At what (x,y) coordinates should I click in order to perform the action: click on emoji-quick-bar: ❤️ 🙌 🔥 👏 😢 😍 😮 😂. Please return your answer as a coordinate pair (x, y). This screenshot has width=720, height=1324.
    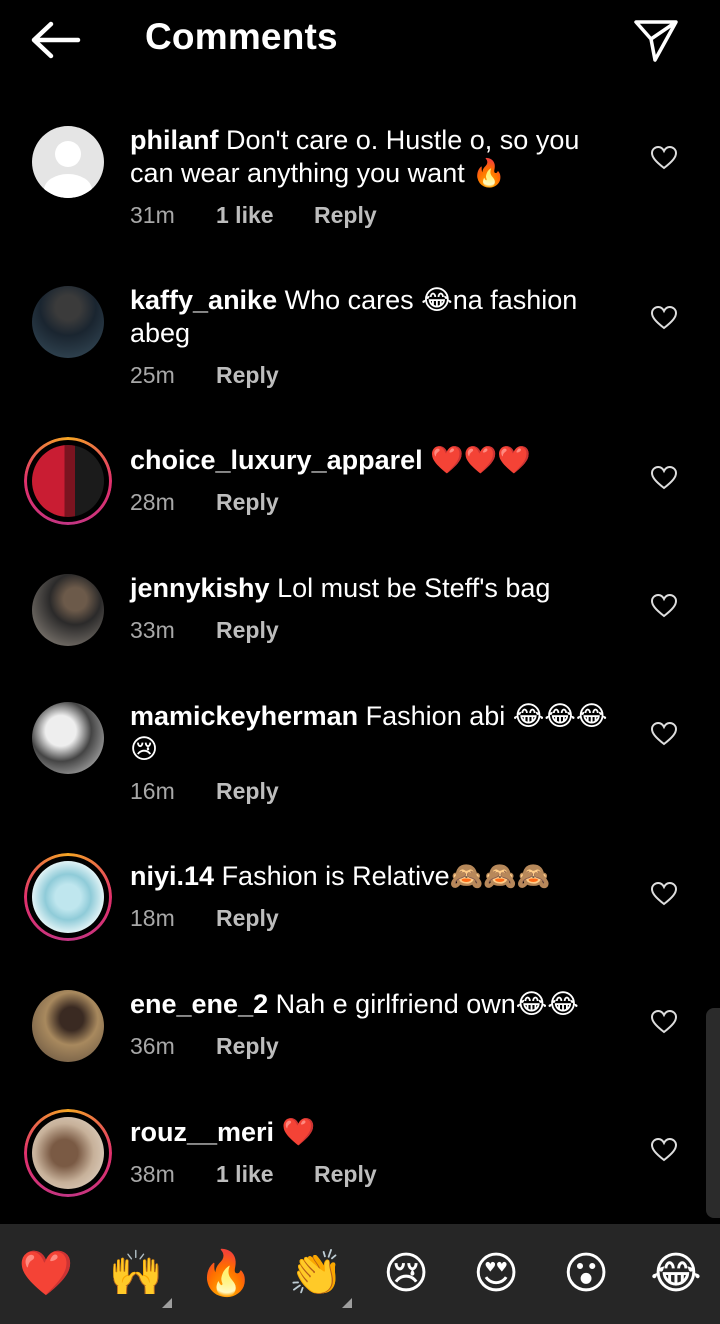
    Looking at the image, I should click on (360, 1274).